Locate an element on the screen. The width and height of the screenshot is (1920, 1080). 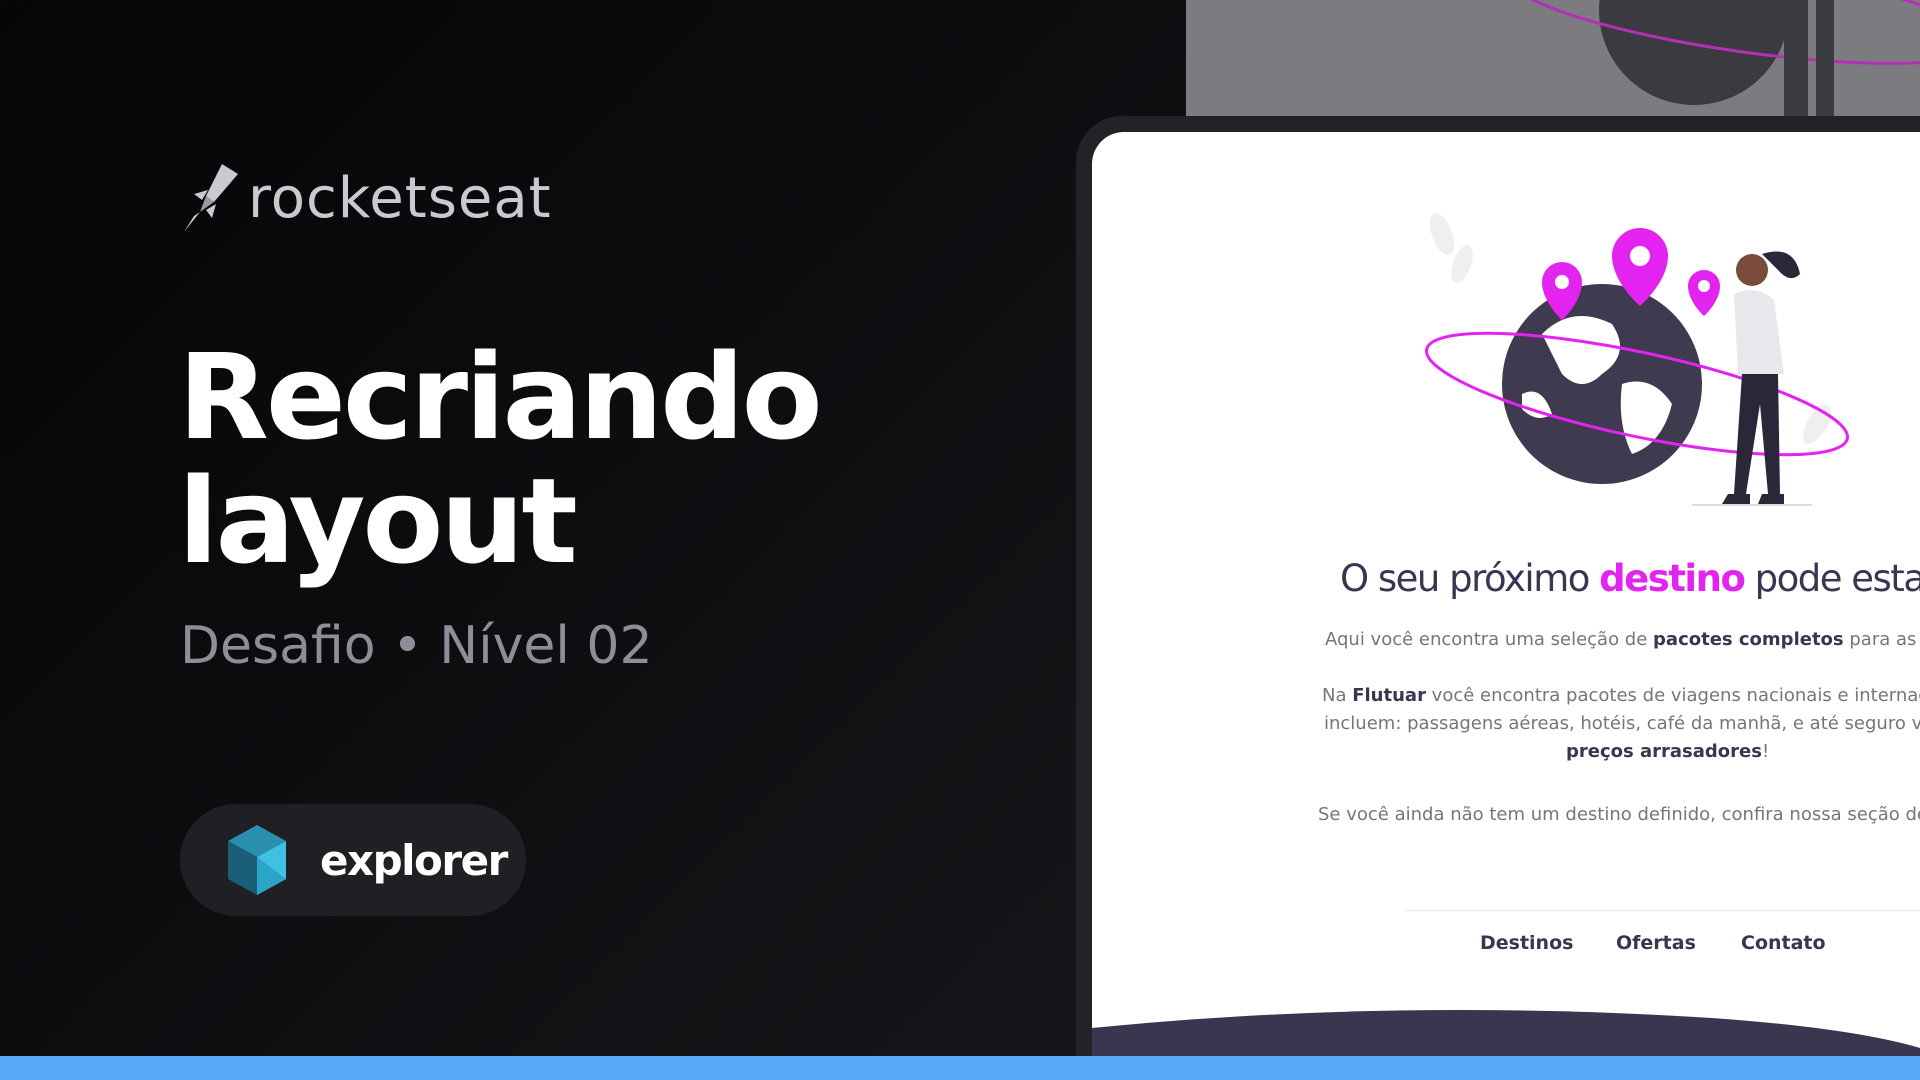
globe-illustration-faded is located at coordinates (1713, 59).